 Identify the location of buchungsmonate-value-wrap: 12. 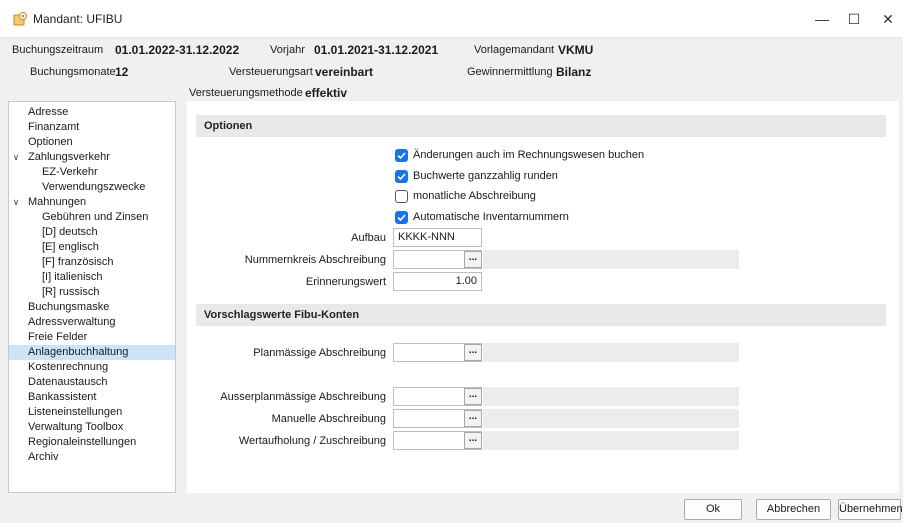
(121, 72).